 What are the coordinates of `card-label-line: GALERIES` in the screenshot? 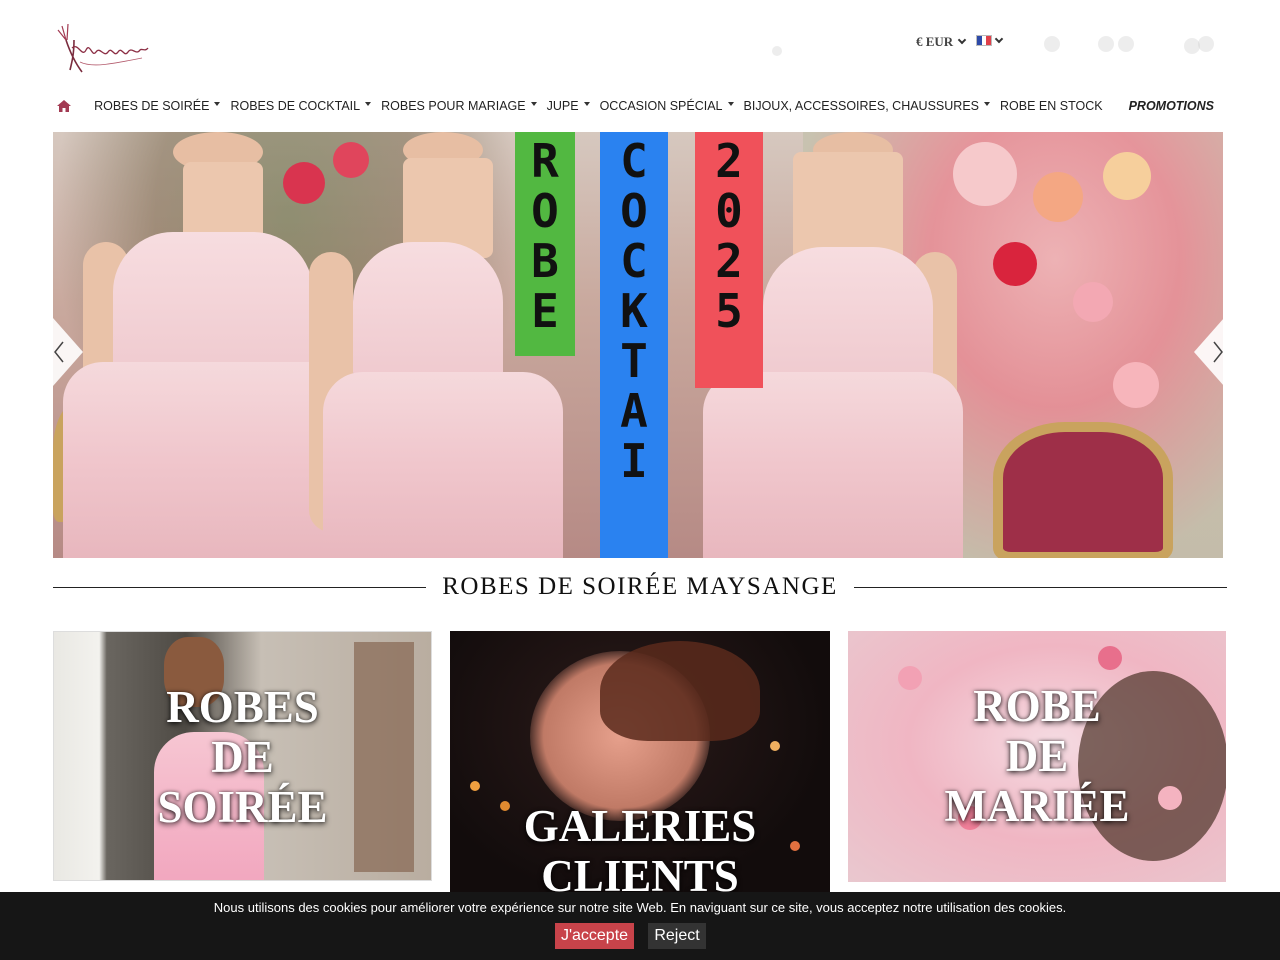 It's located at (640, 826).